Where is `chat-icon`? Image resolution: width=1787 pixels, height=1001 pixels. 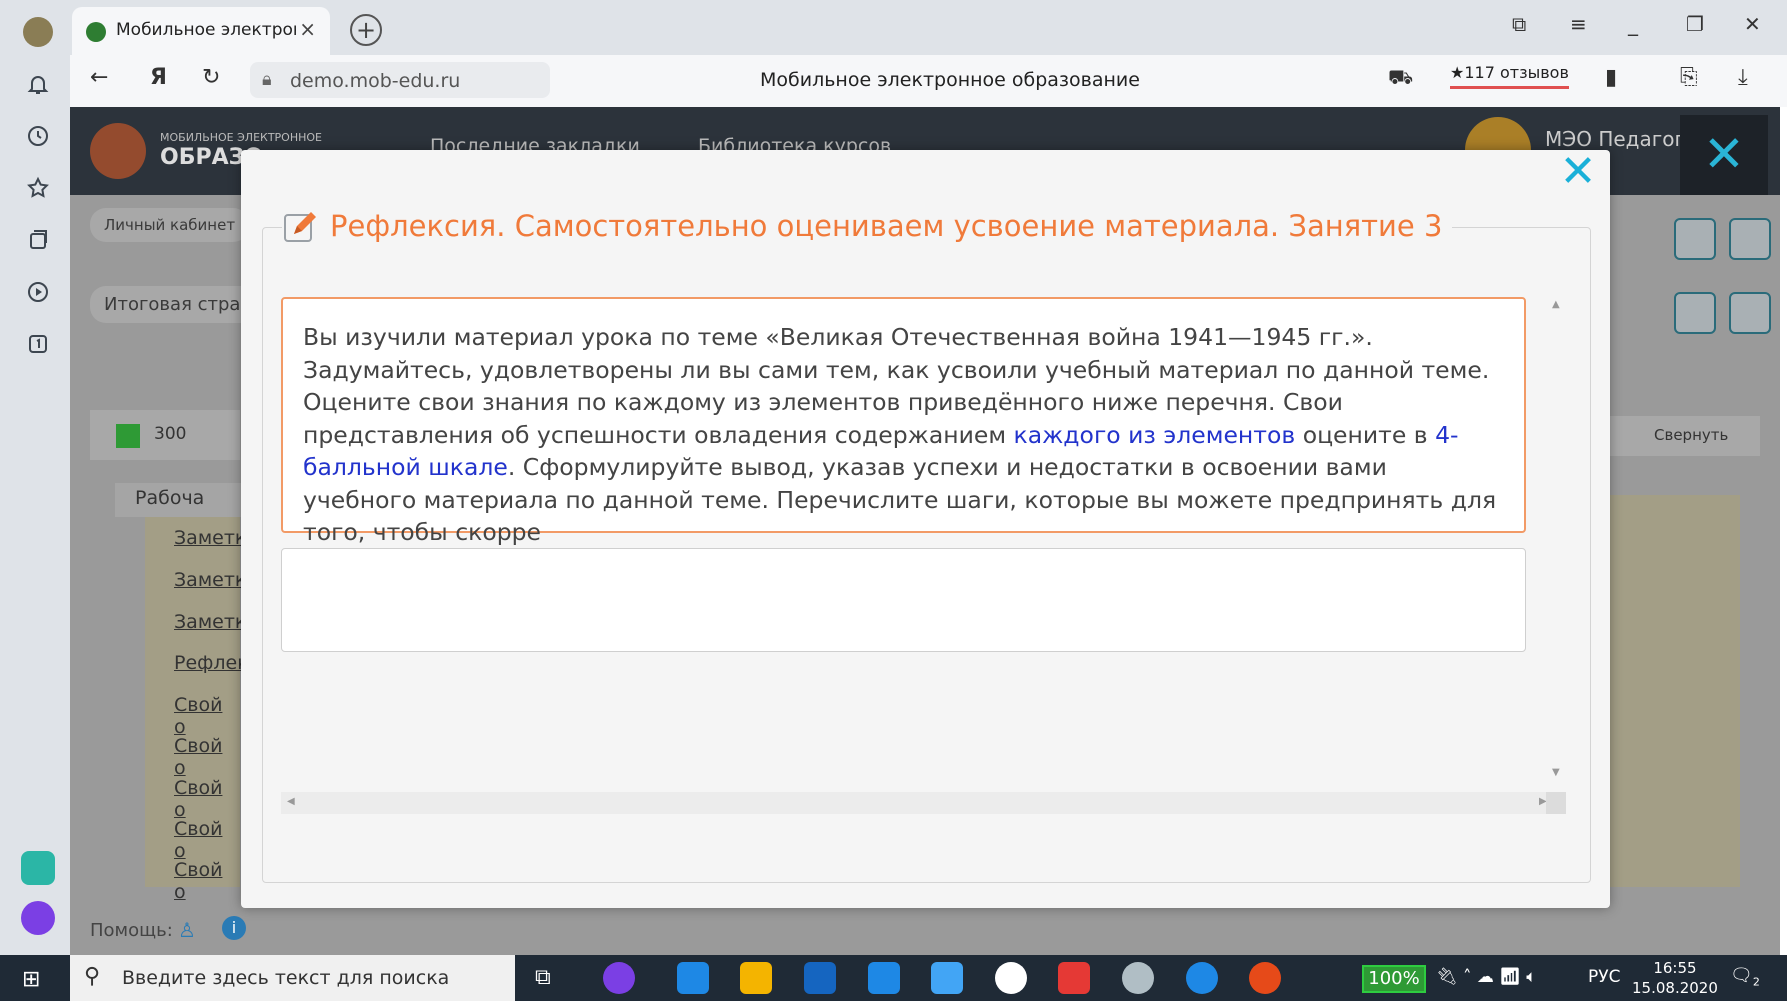
chat-icon is located at coordinates (1750, 313).